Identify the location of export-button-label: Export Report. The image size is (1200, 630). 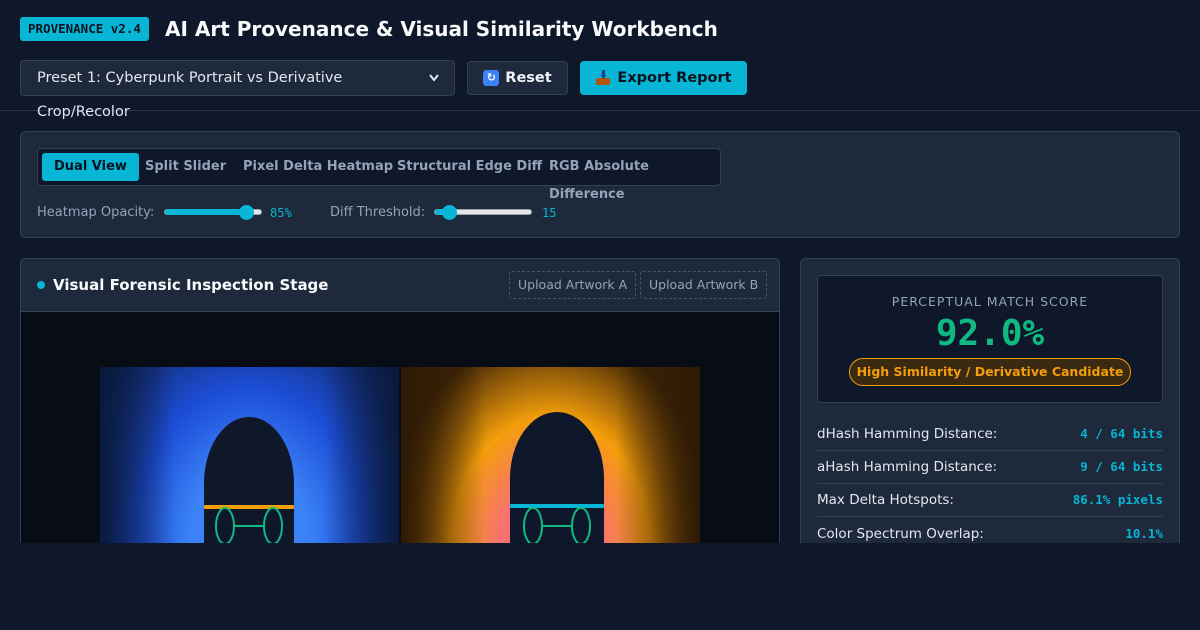
(674, 78).